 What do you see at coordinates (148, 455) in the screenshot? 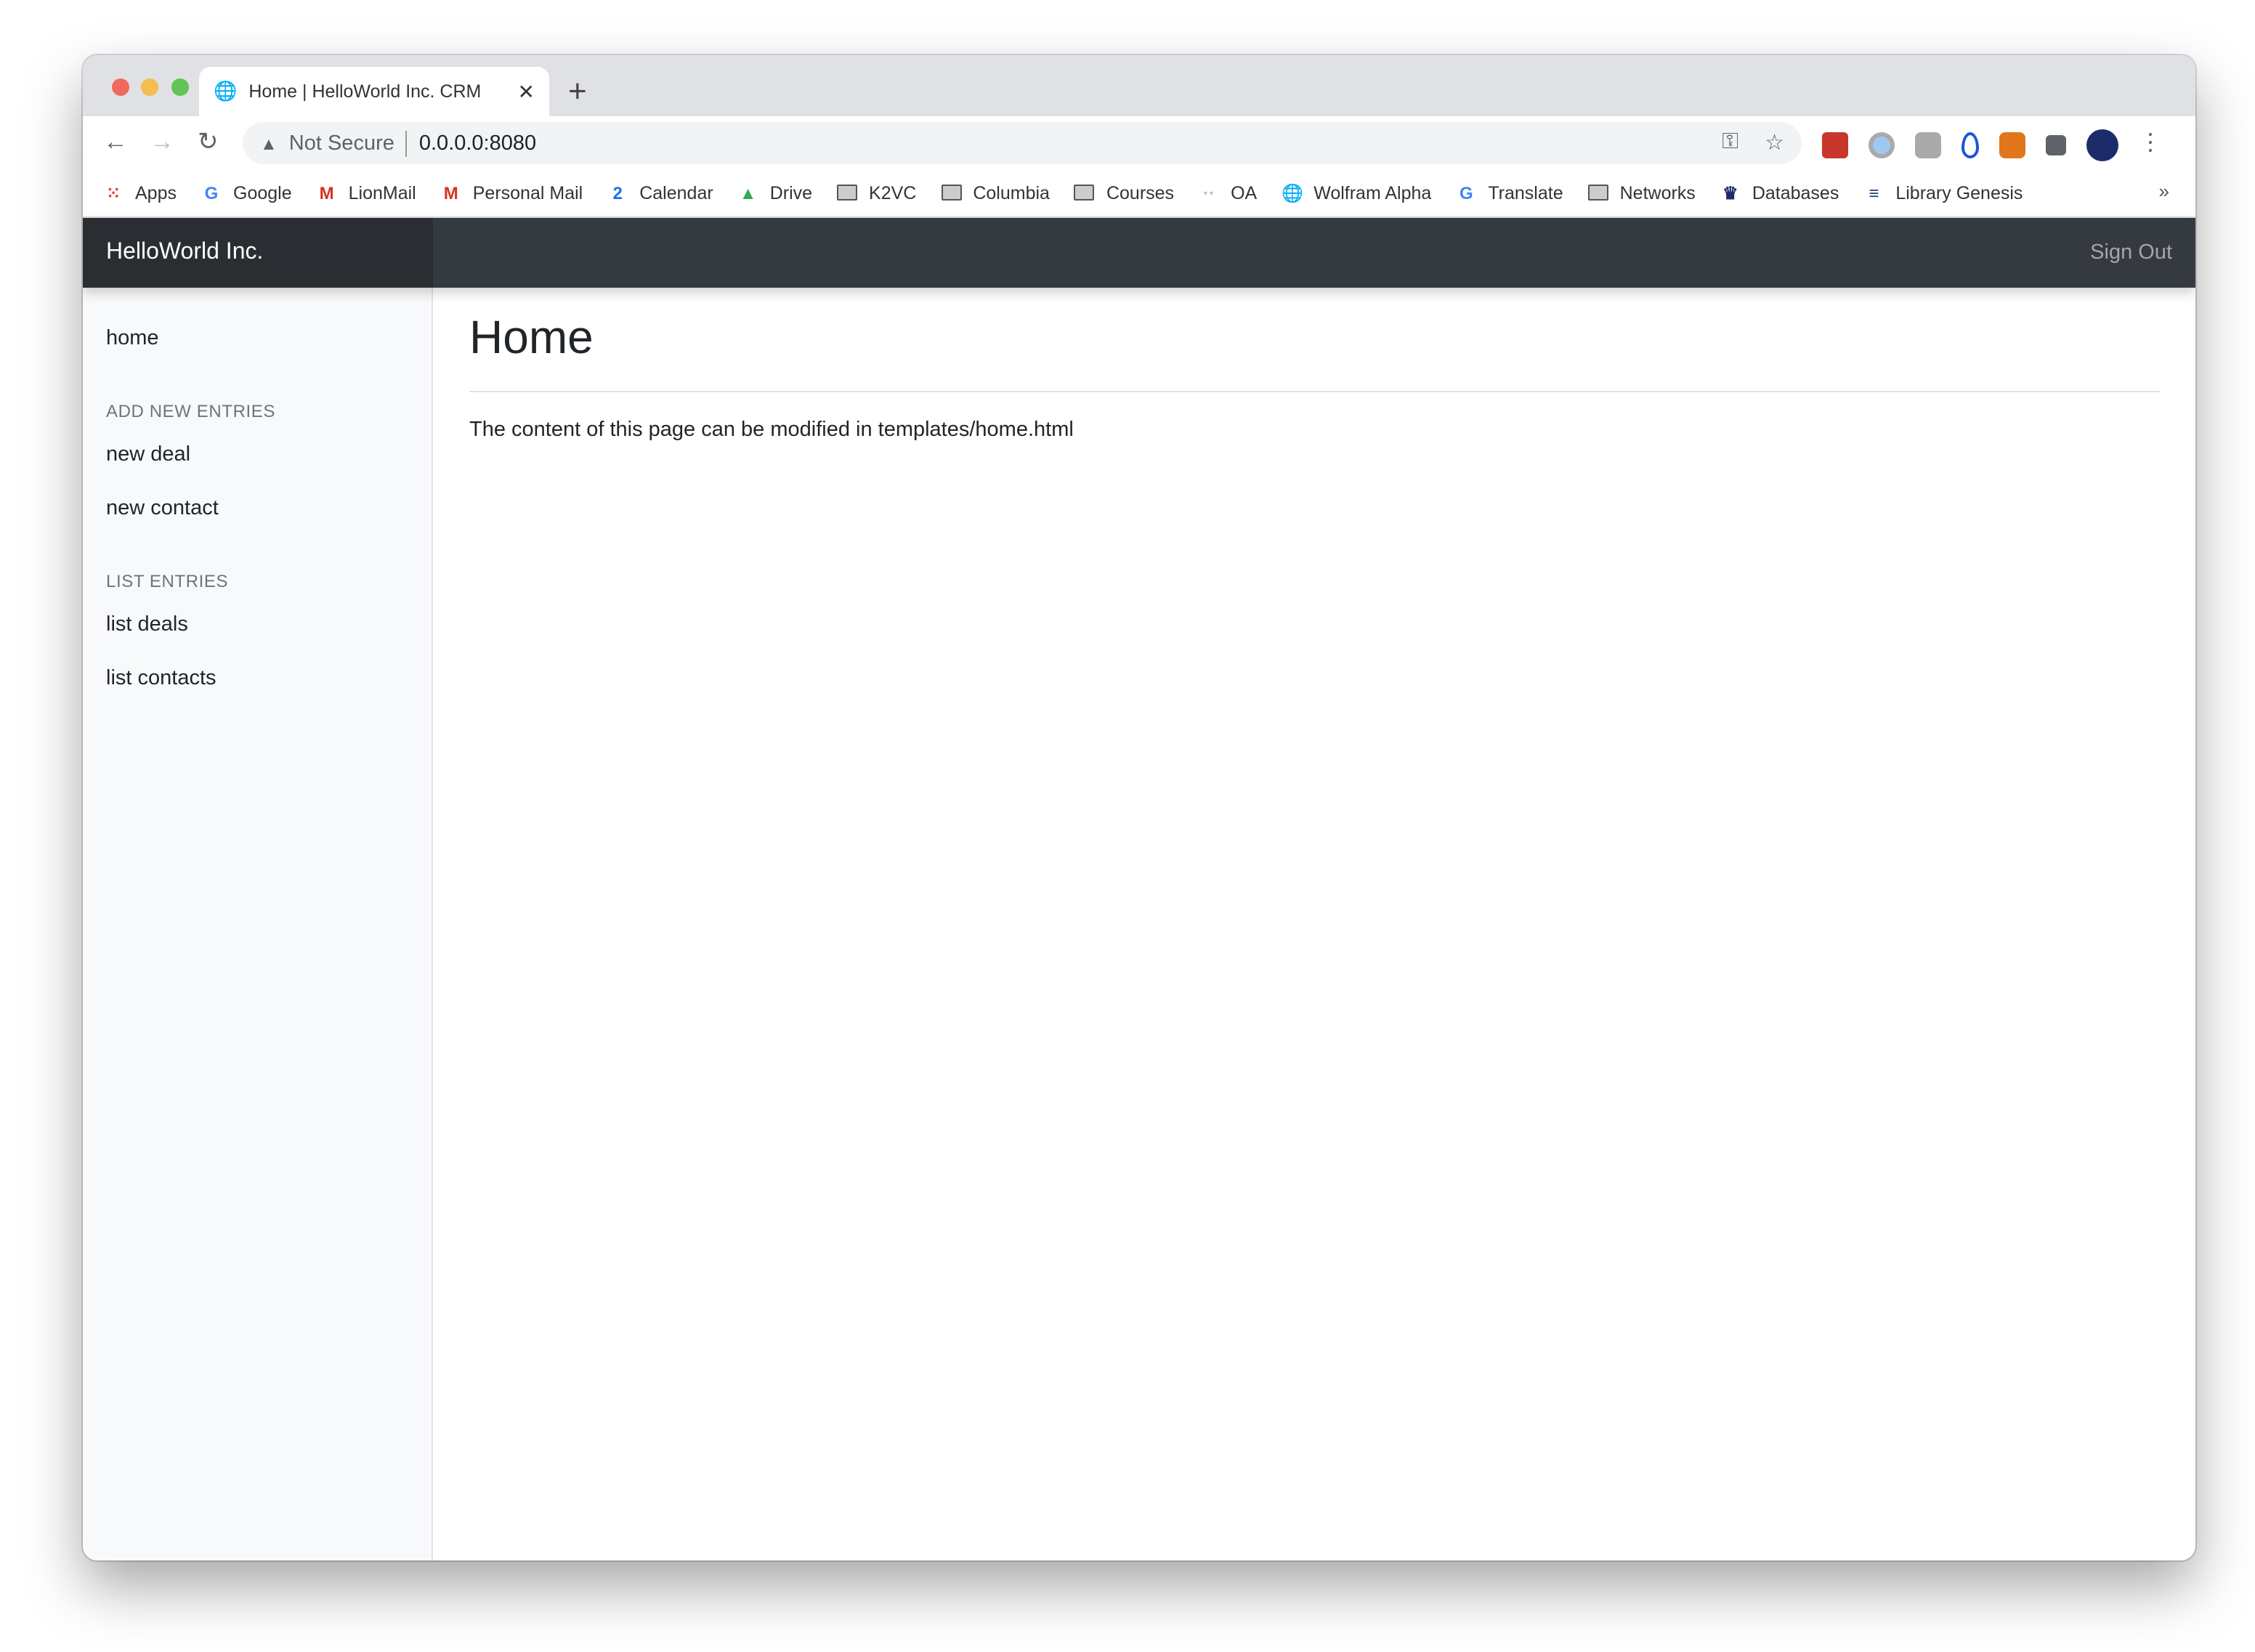
I see `sidebar-item-new-deal: new deal` at bounding box center [148, 455].